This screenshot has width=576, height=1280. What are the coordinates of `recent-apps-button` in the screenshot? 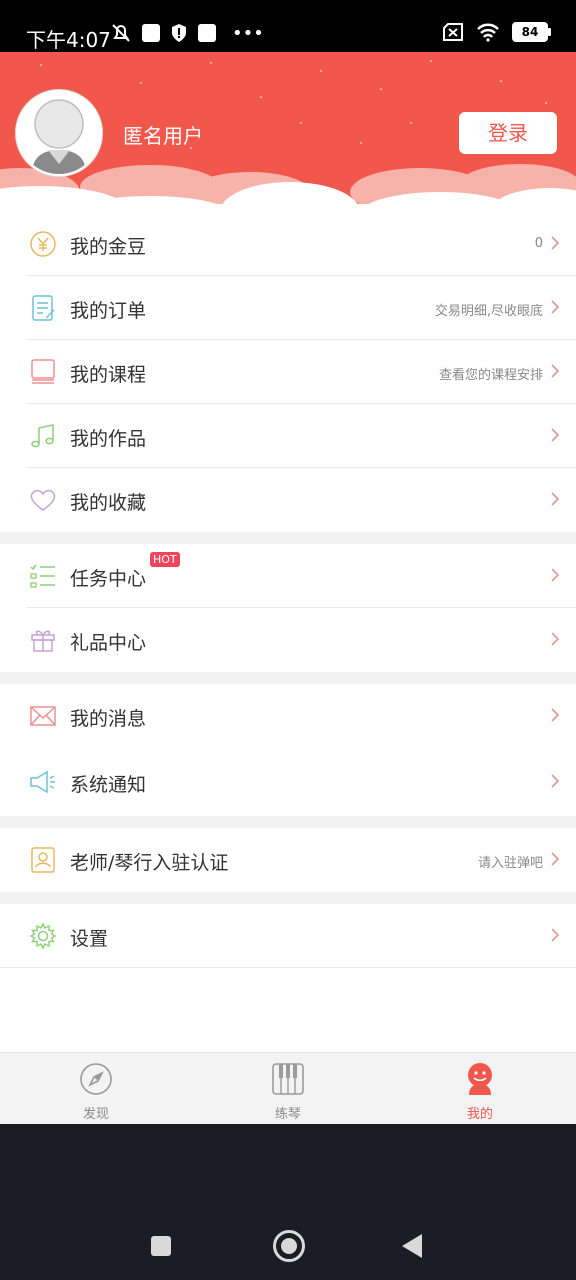 It's located at (161, 1246).